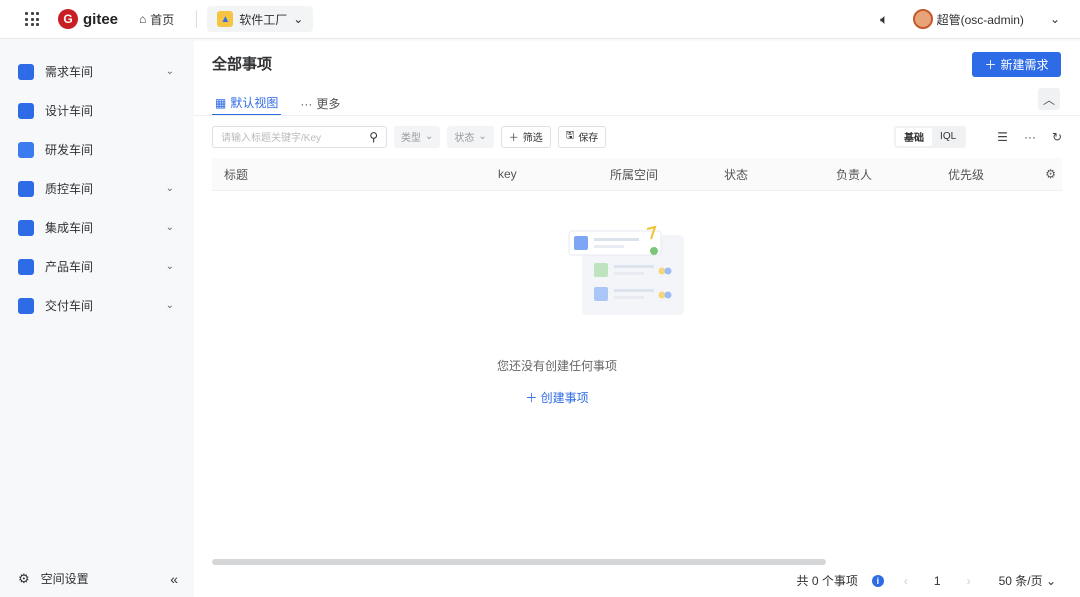 Image resolution: width=1080 pixels, height=597 pixels. What do you see at coordinates (914, 136) in the screenshot?
I see `mode-basic: 基础` at bounding box center [914, 136].